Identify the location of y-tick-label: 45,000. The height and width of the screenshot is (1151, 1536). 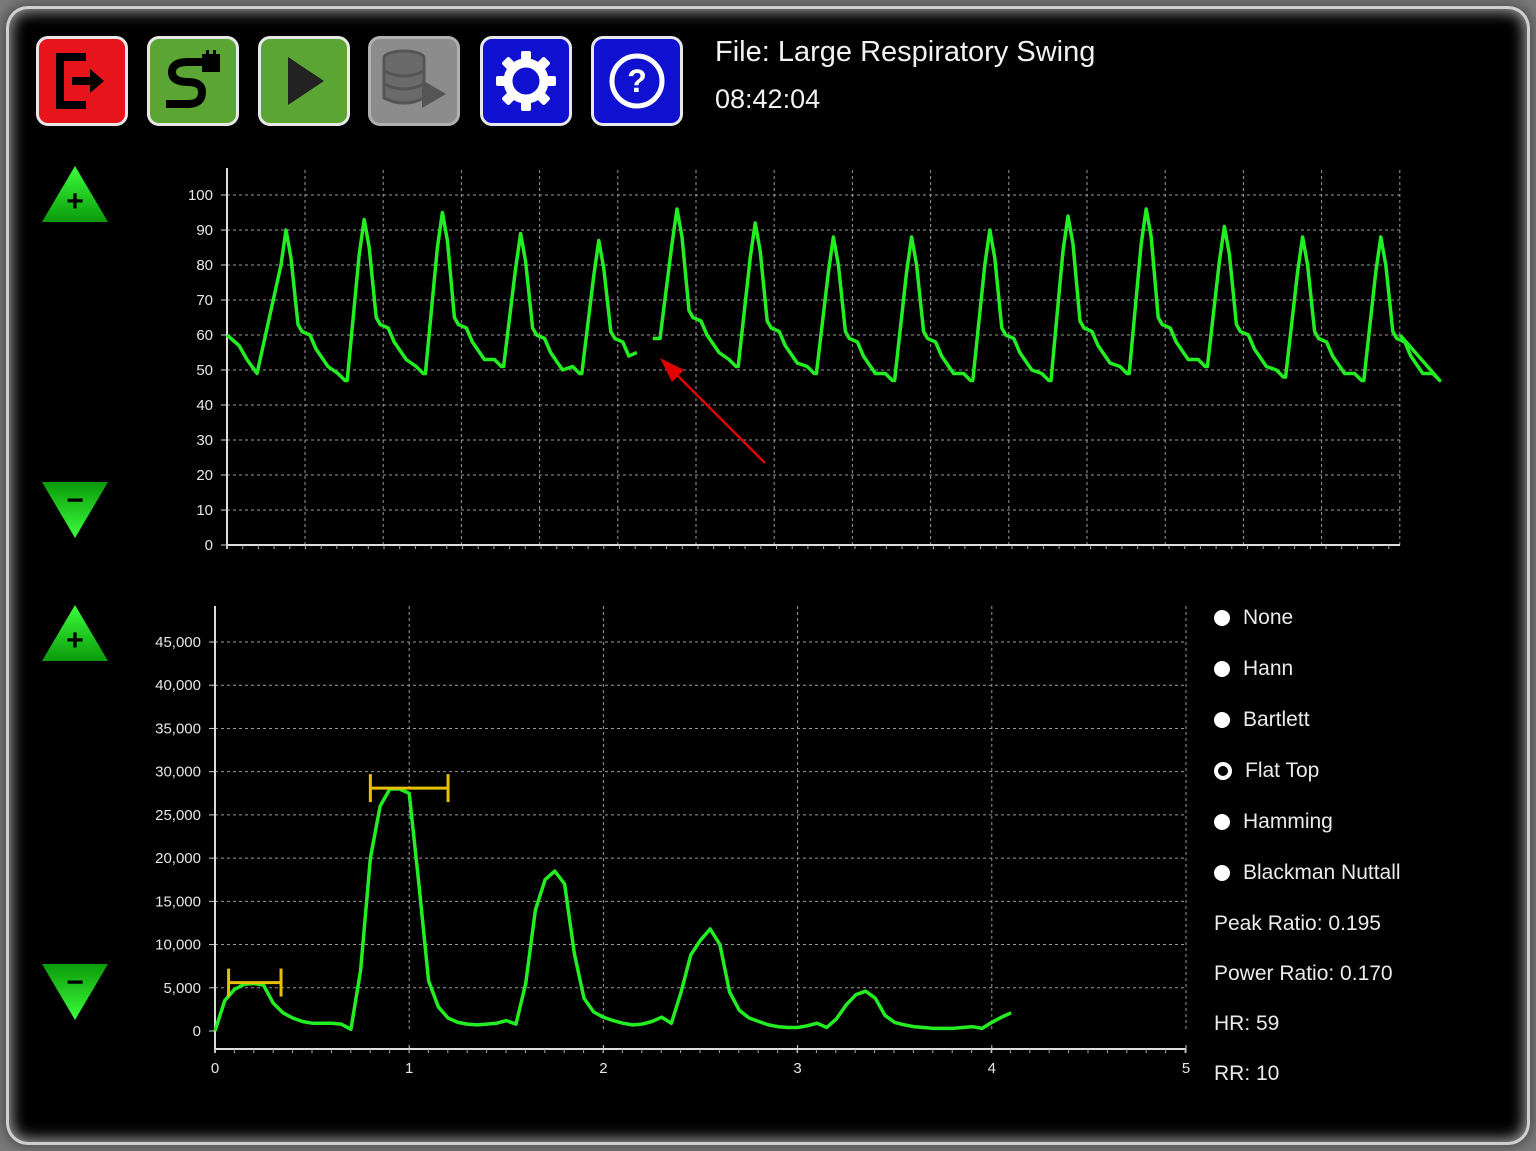
(178, 642).